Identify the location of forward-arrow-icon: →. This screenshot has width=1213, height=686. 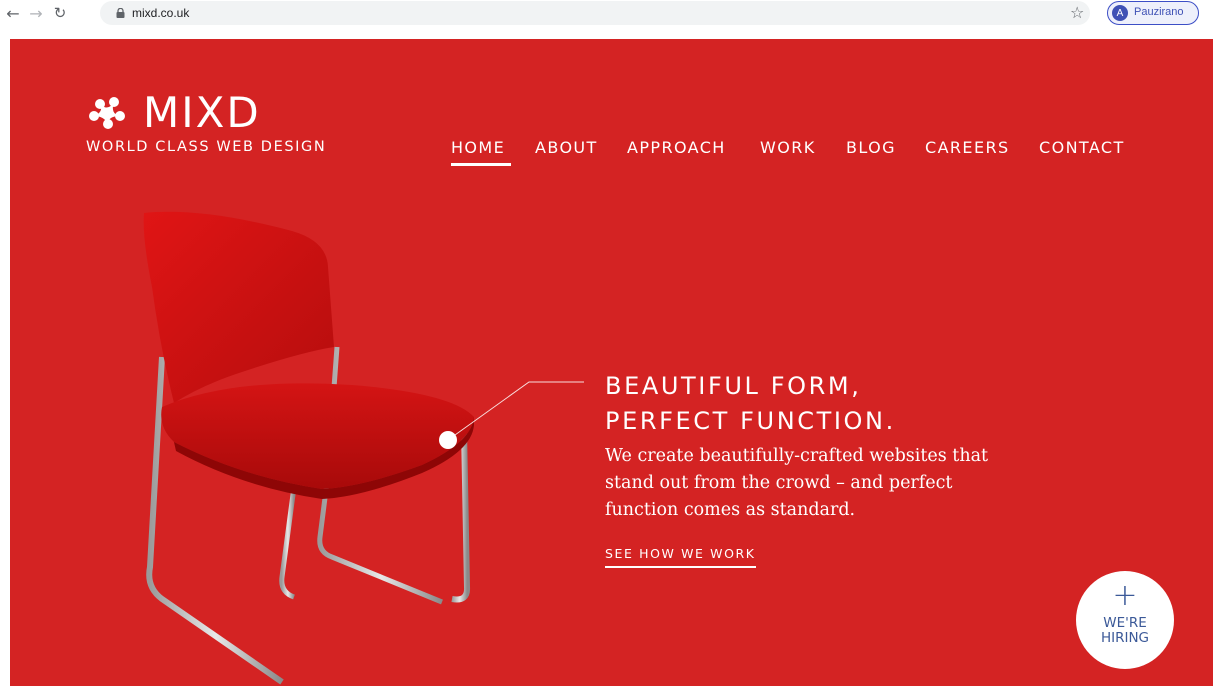
(36, 13).